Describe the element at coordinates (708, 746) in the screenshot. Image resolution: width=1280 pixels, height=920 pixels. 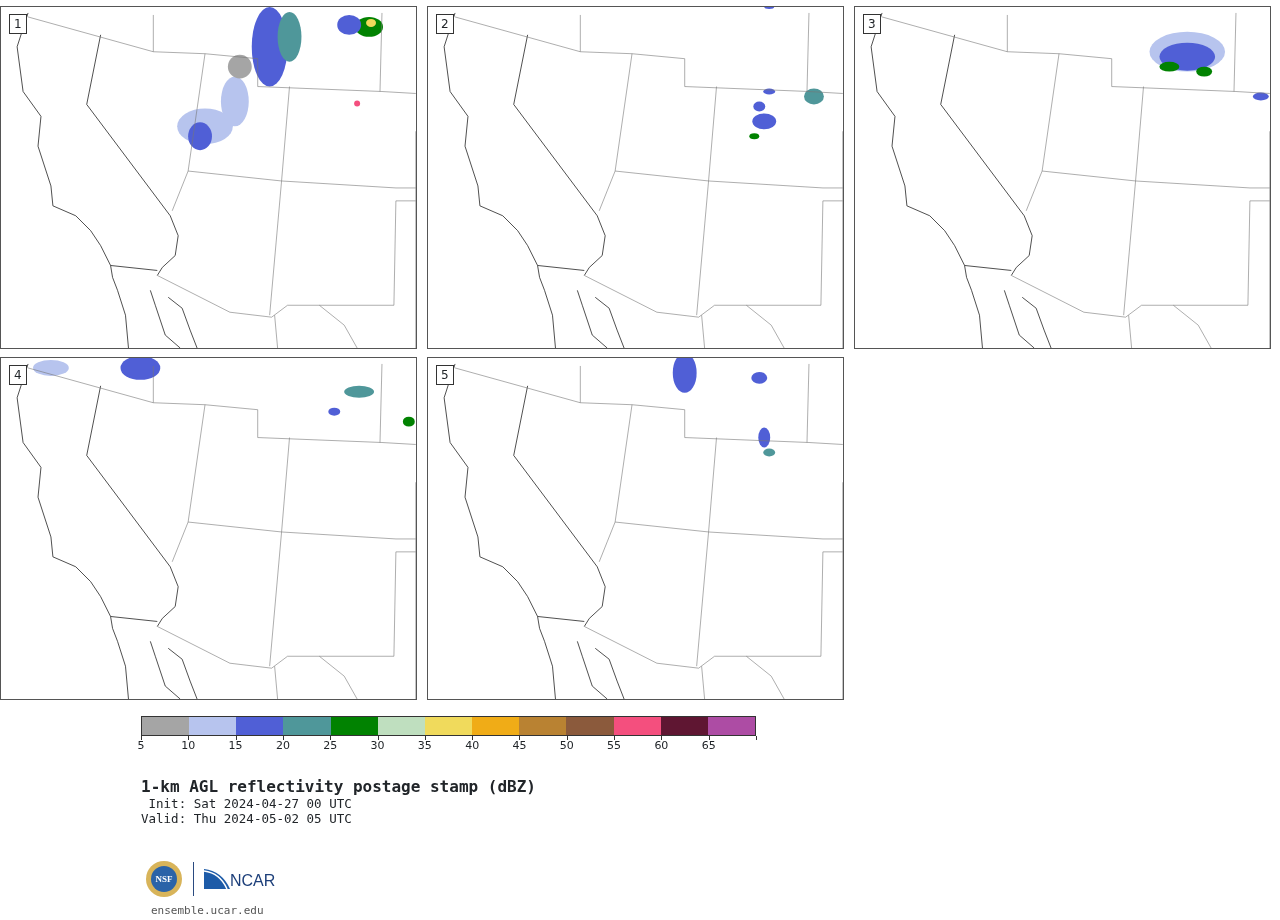
I see `tick-label: 65` at that location.